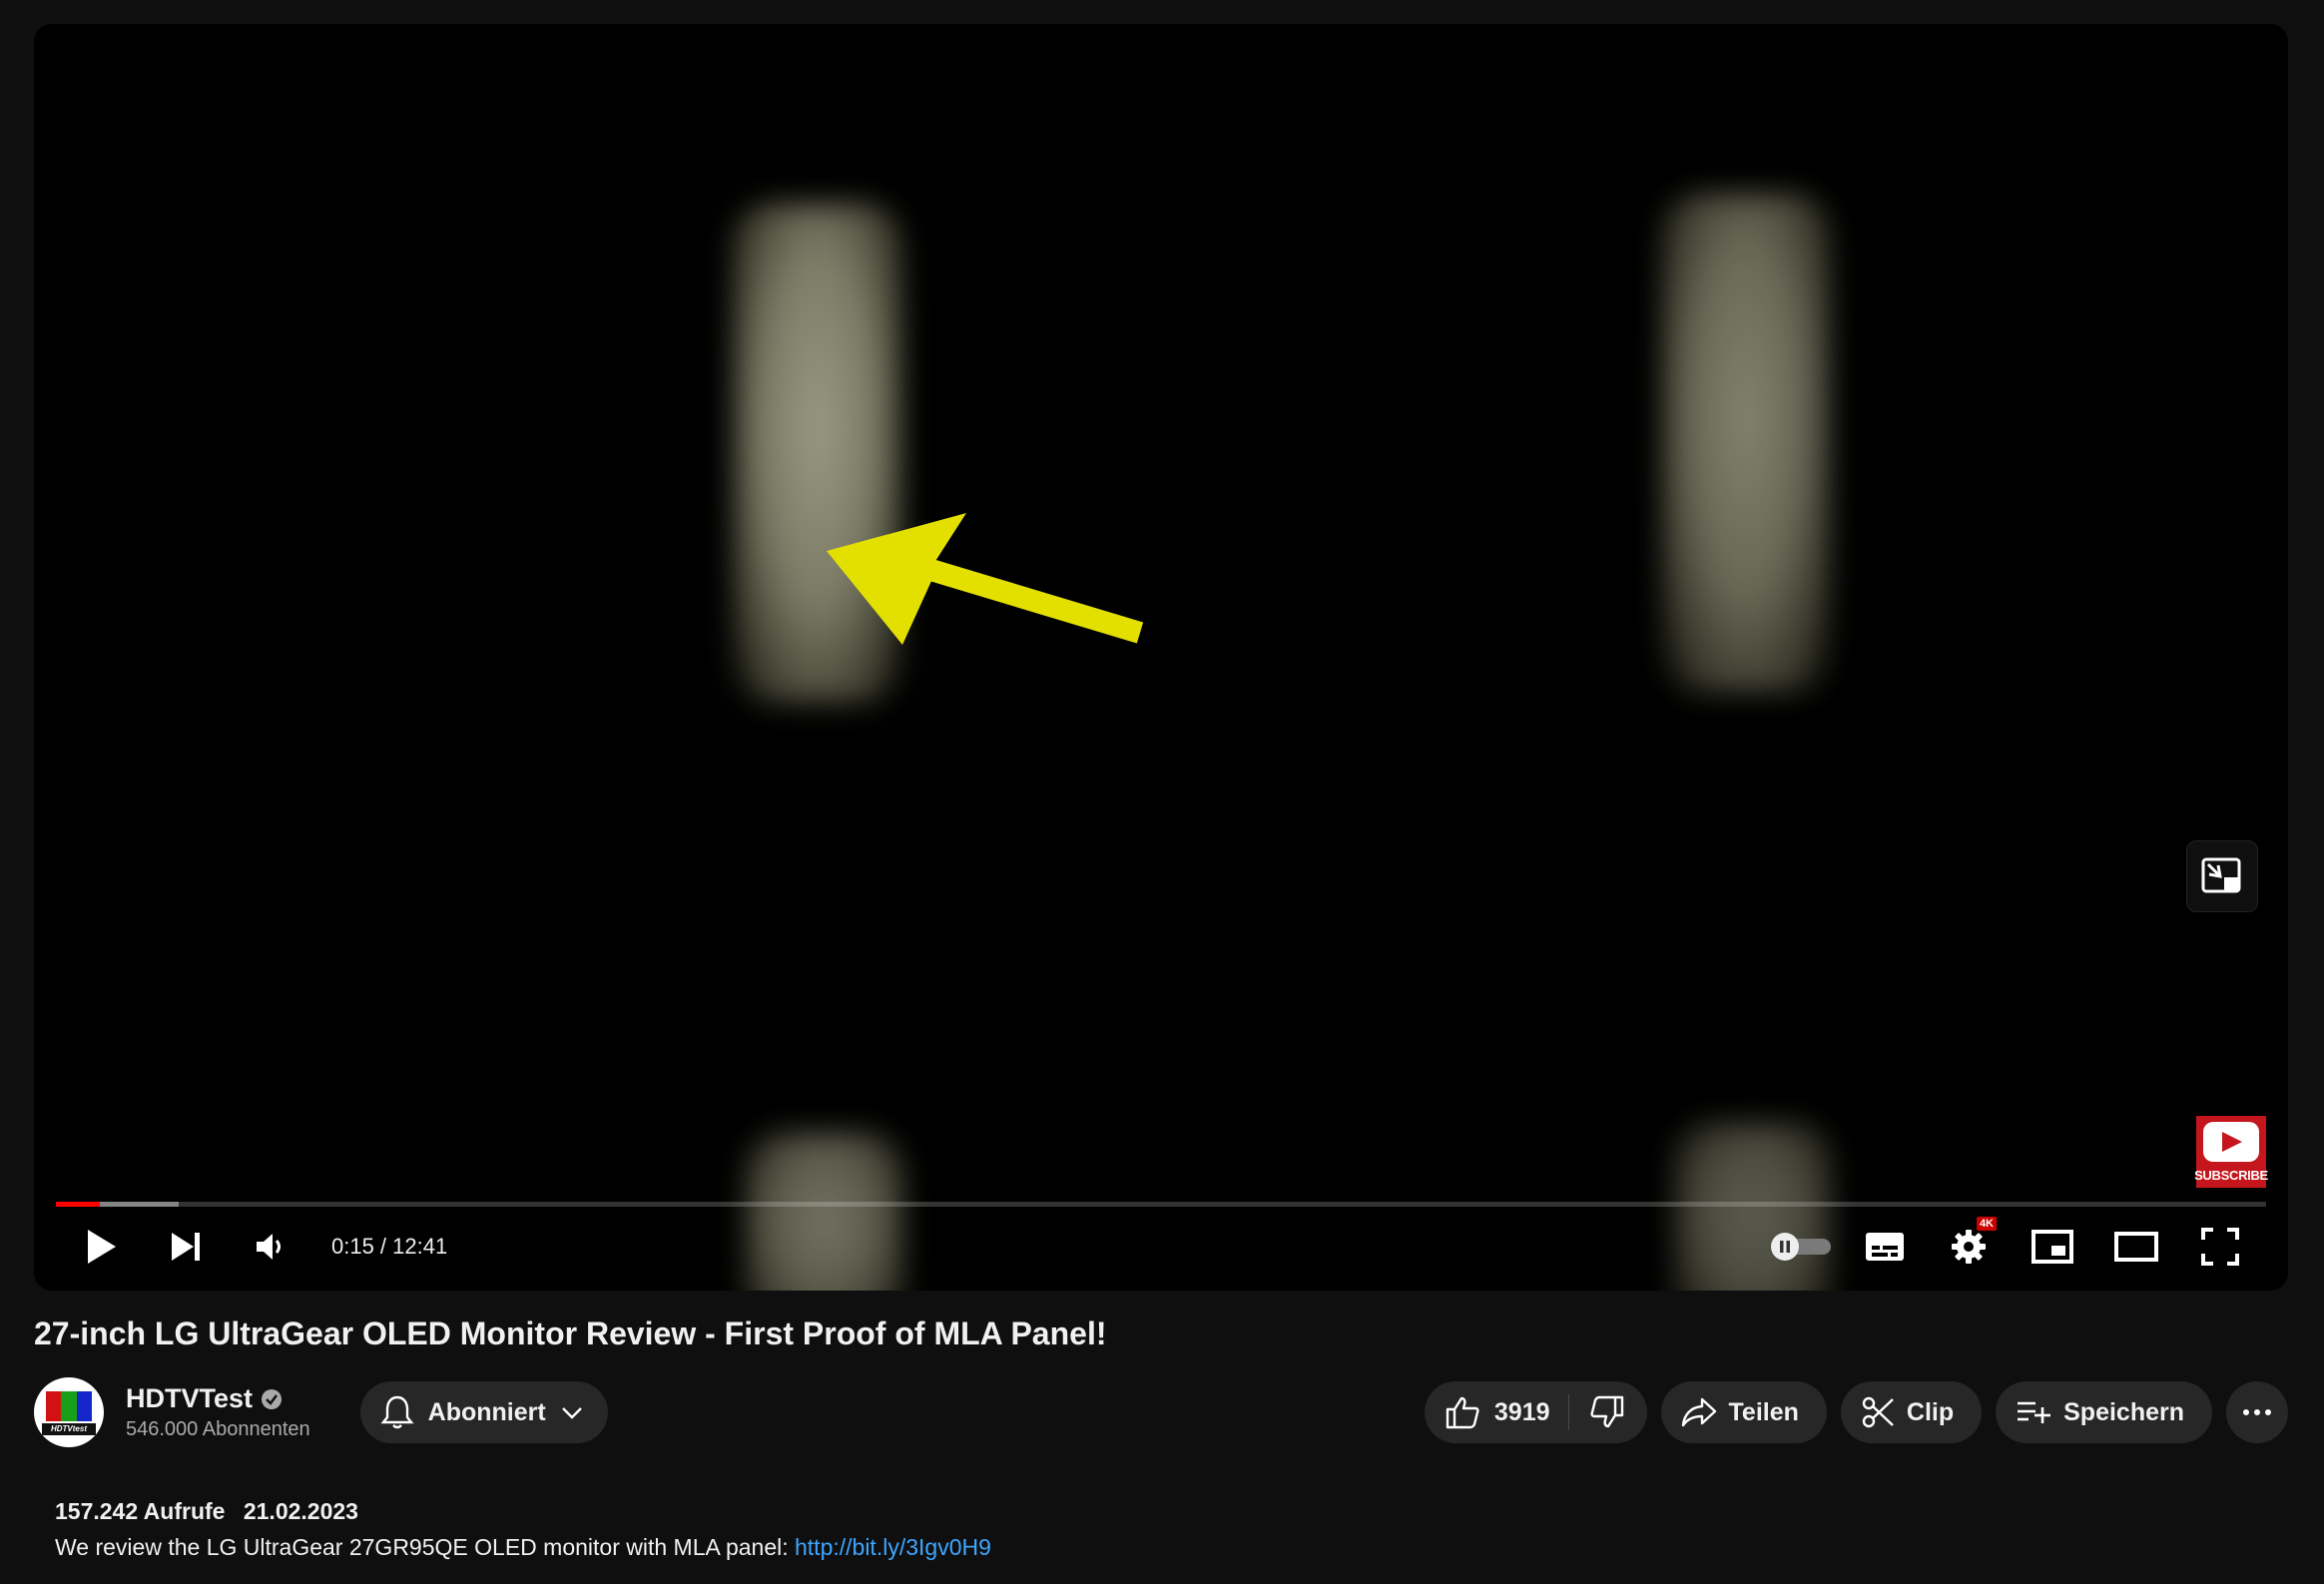 This screenshot has width=2324, height=1584. Describe the element at coordinates (1161, 1247) in the screenshot. I see `player-controls: 0:15 / 12:41 4K` at that location.